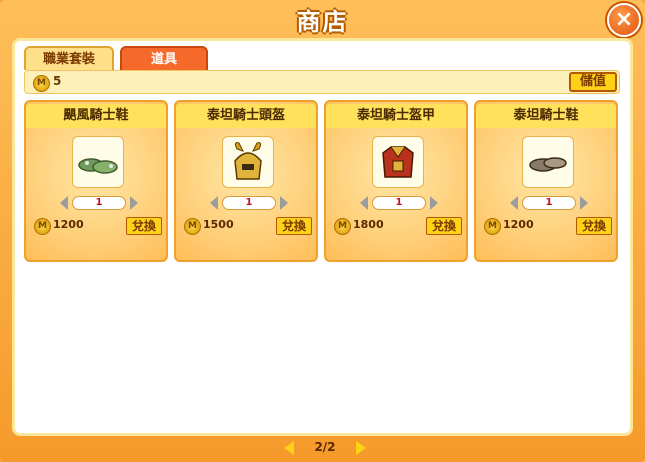  I want to click on item-card: 泰坦騎士頭盔 1 M 1500 兌換, so click(246, 181).